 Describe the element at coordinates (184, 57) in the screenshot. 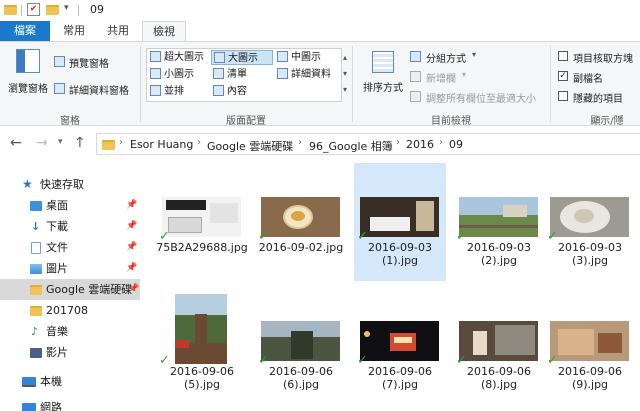

I see `layout-item-label: 超大圖示` at that location.